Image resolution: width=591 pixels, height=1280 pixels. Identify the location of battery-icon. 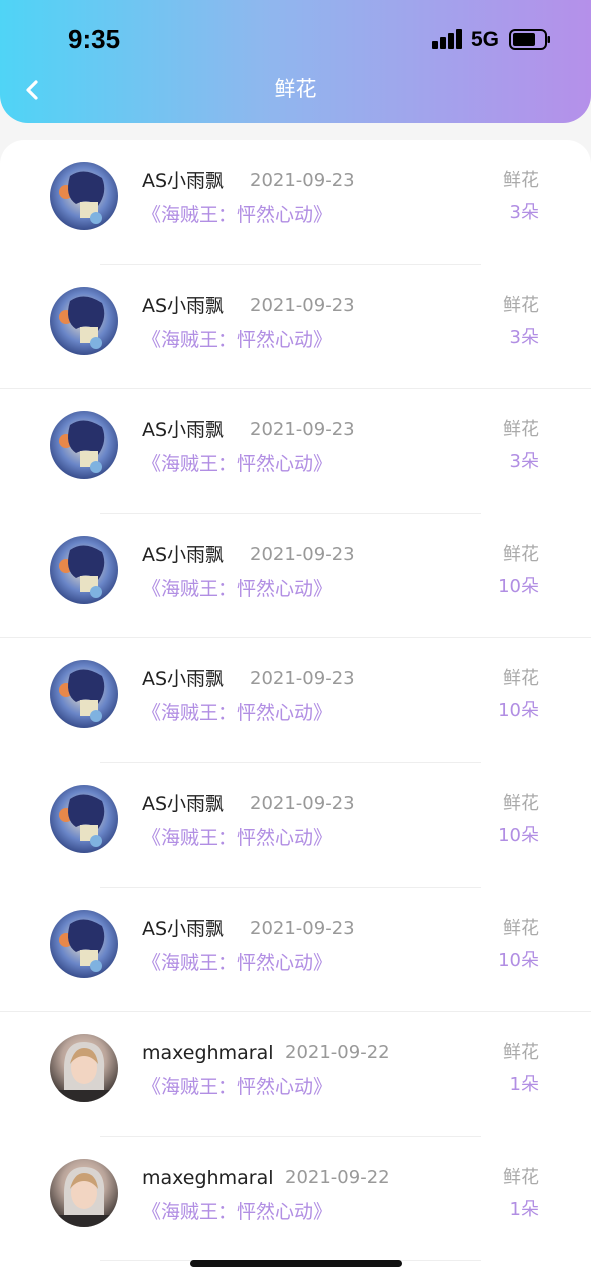
(529, 39).